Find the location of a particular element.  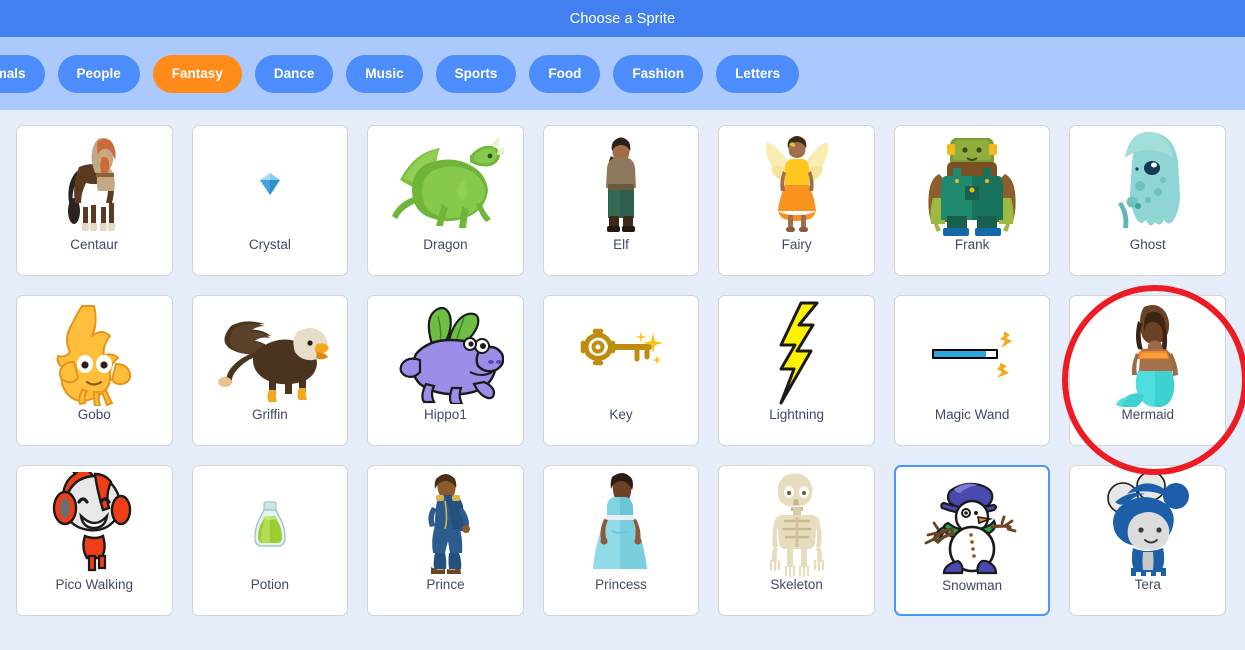

sprite-card-prince: Prince is located at coordinates (445, 540).